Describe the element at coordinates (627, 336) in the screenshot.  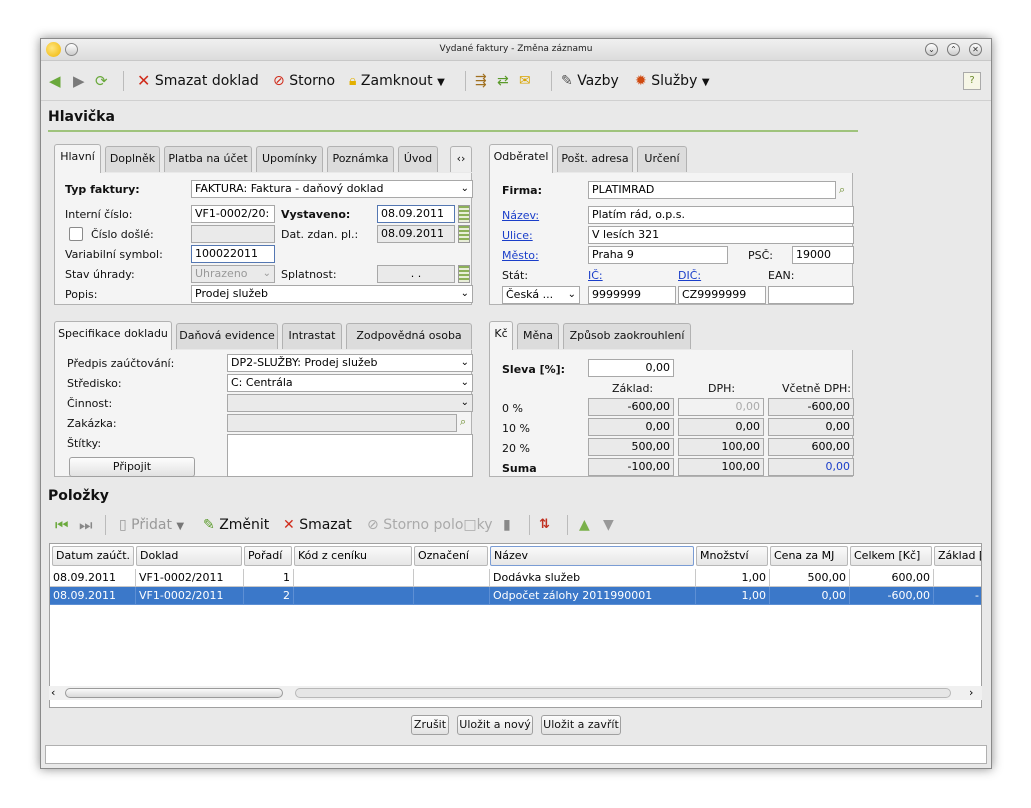
I see `tab-zaokrouhleni: Způsob zaokrouhlení` at that location.